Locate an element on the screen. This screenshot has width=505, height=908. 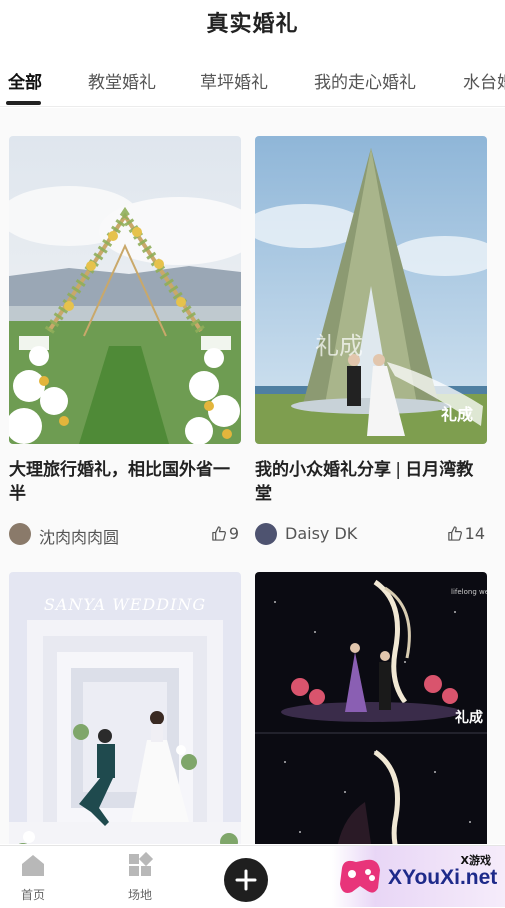
tab-church: 教堂婚礼 is located at coordinates (122, 80).